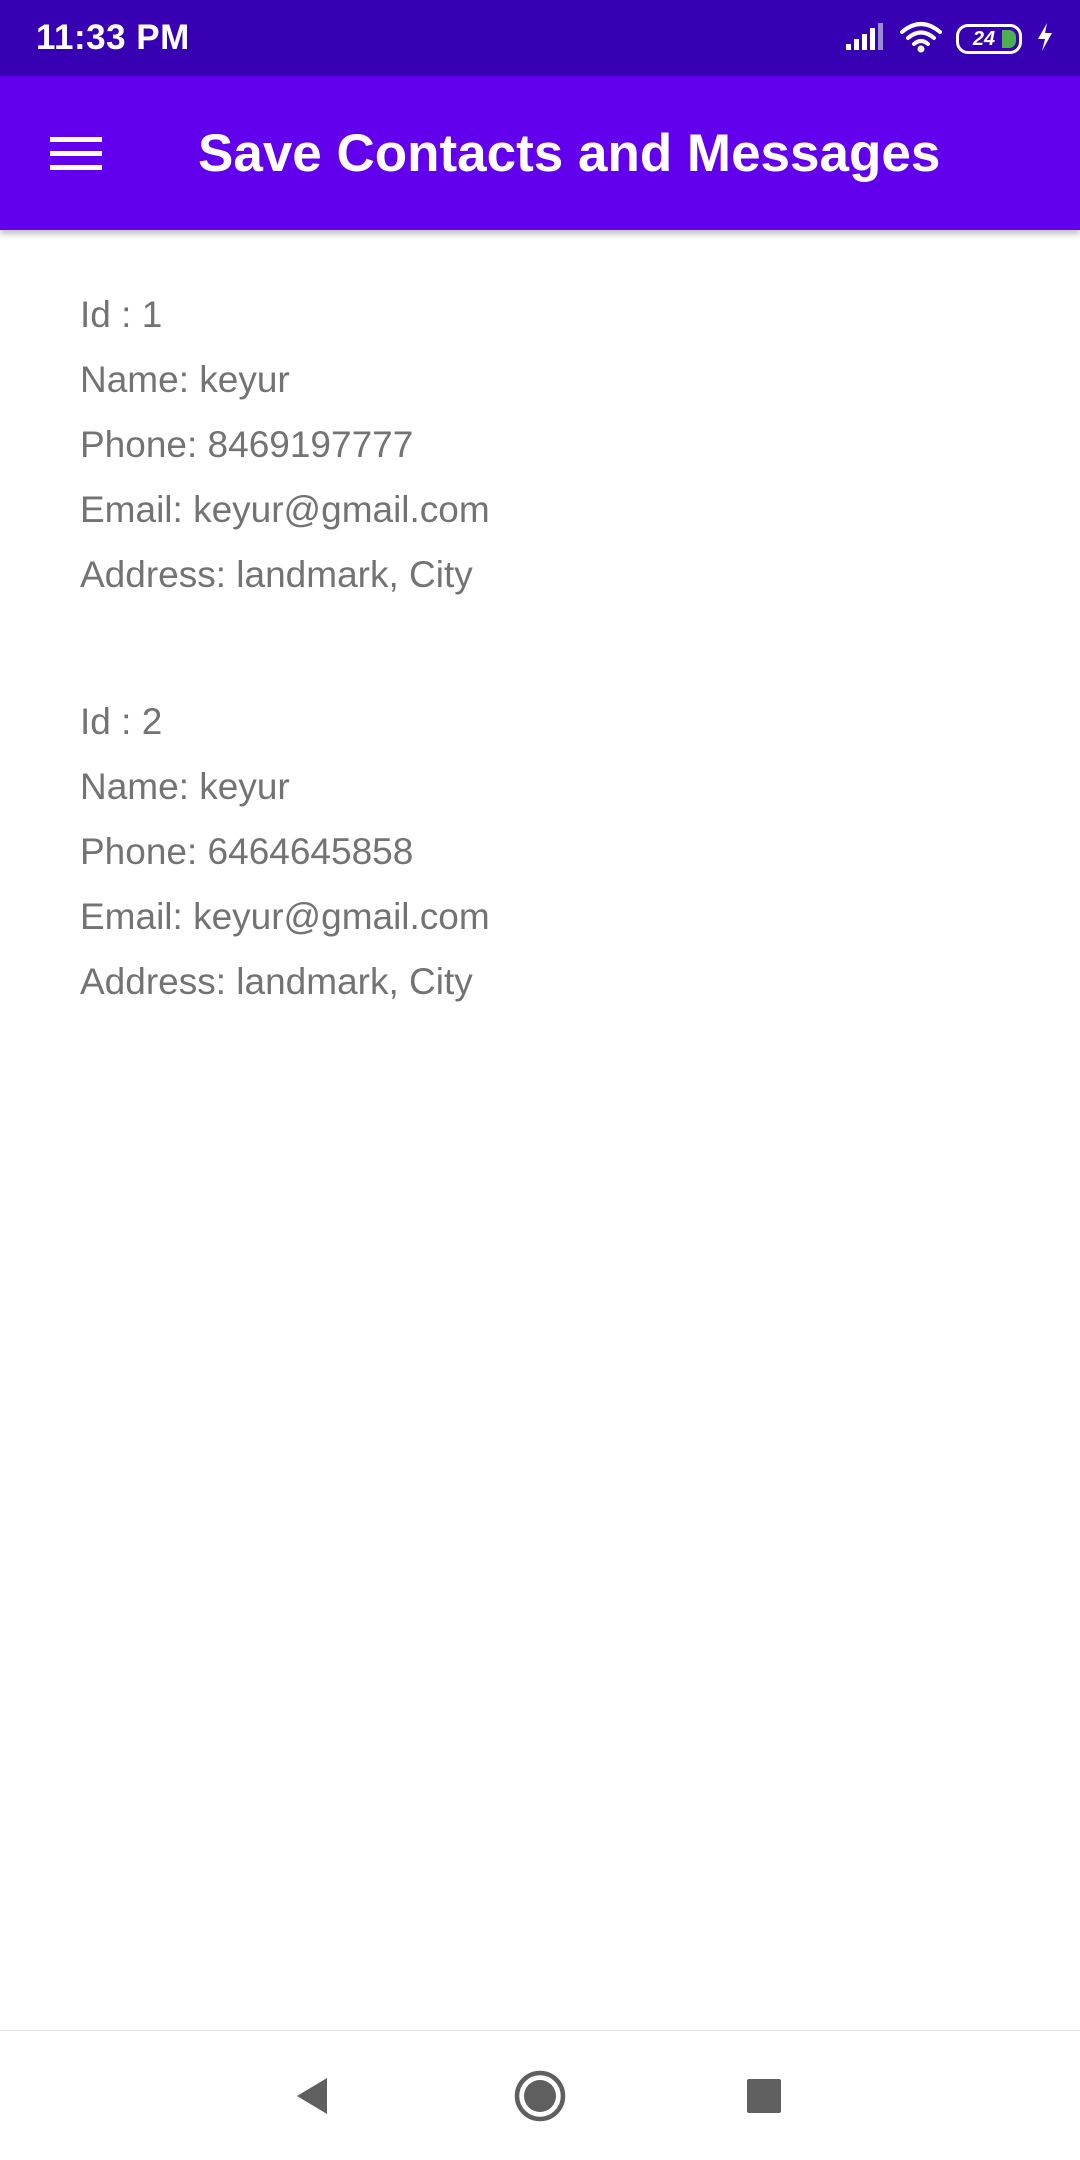  Describe the element at coordinates (569, 153) in the screenshot. I see `page-title: Save Contacts and Messages` at that location.